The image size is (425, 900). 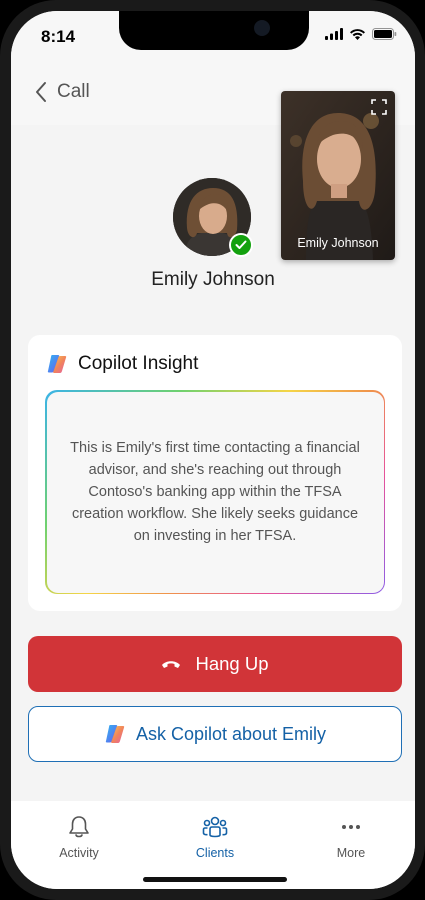 What do you see at coordinates (379, 109) in the screenshot?
I see `expand-icon` at bounding box center [379, 109].